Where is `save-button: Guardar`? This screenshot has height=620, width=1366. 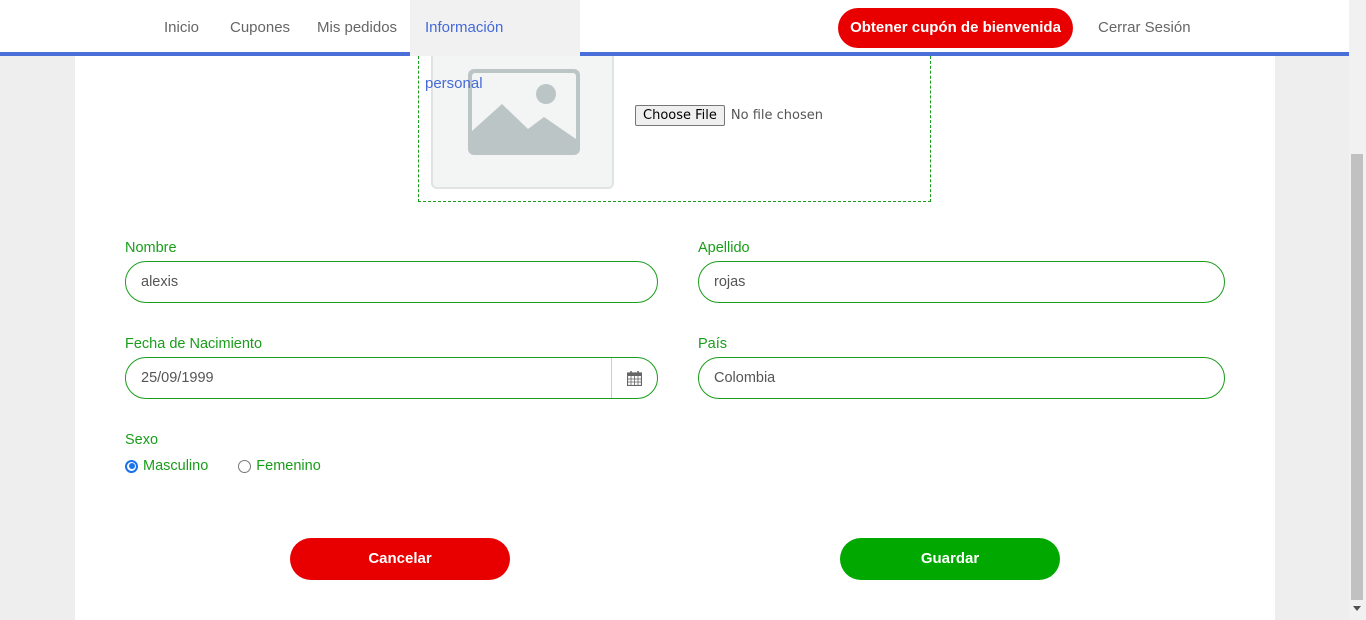 save-button: Guardar is located at coordinates (950, 559).